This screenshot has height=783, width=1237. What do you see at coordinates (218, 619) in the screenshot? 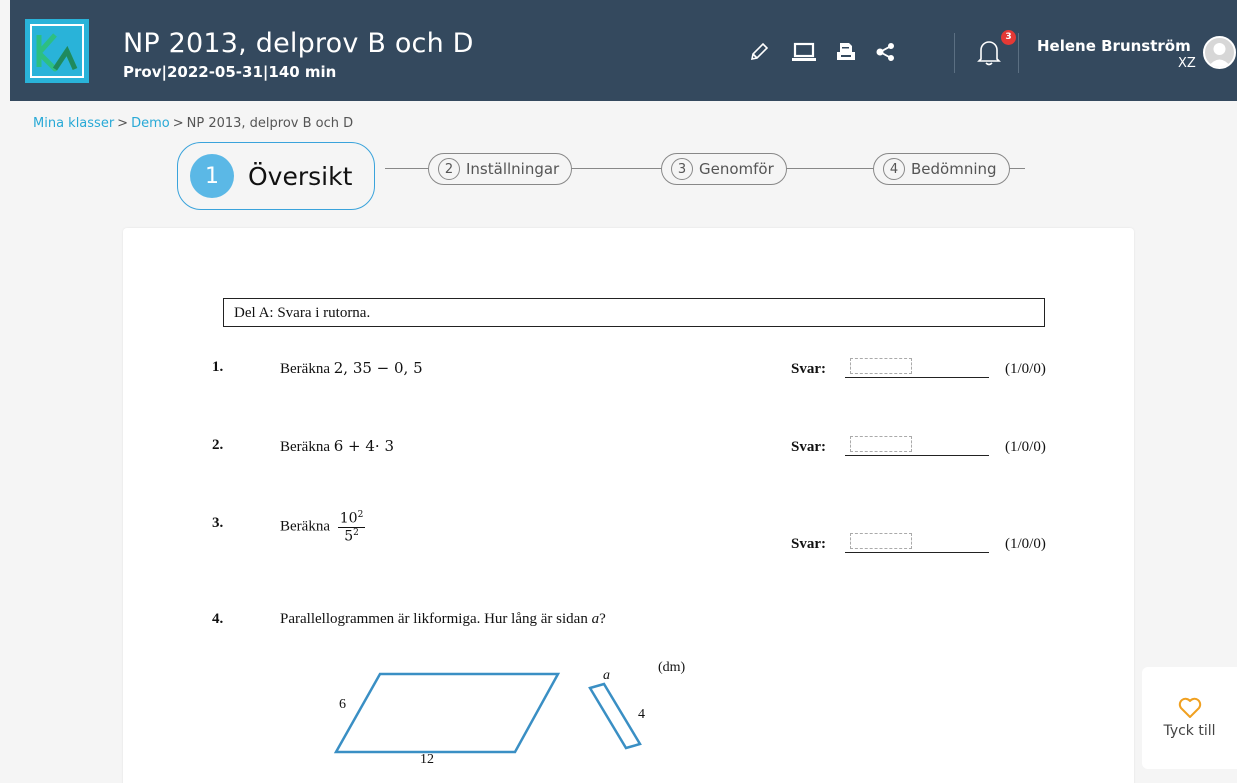
I see `question-number: 4.` at bounding box center [218, 619].